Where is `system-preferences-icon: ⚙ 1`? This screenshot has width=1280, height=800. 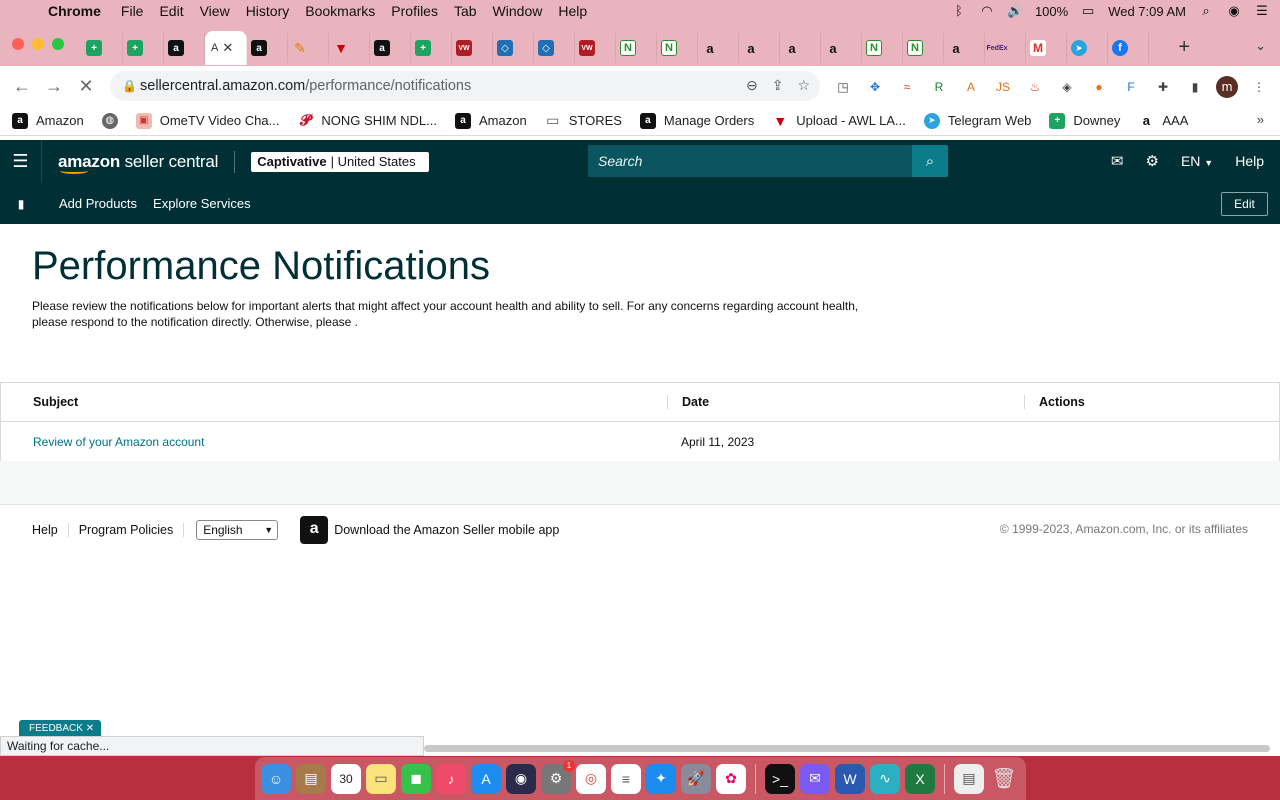
system-preferences-icon: ⚙ 1 is located at coordinates (558, 776).